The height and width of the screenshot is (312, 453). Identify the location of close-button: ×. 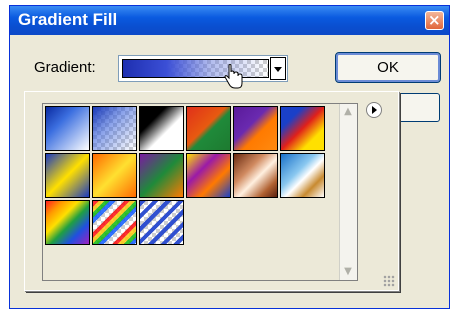
(434, 20).